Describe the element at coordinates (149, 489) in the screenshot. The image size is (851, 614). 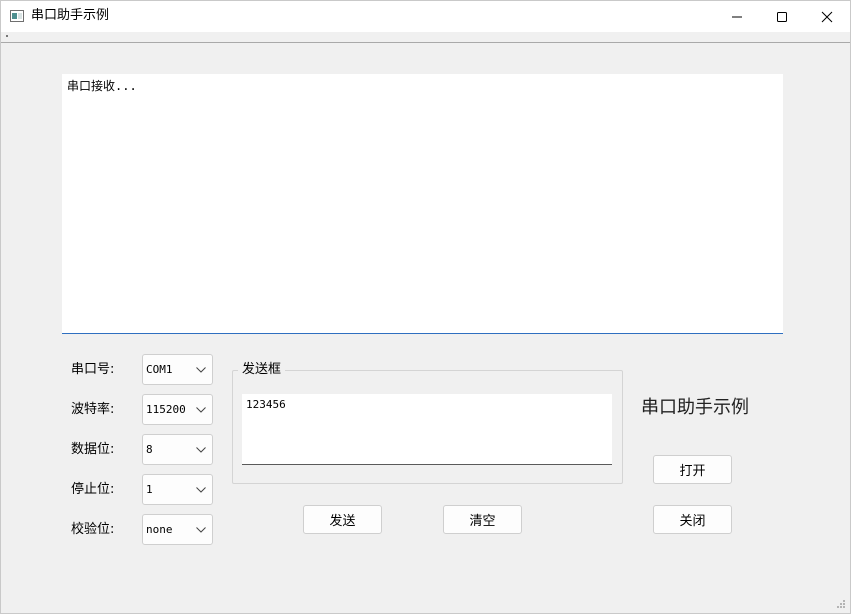
I see `stopbits-value: 1` at that location.